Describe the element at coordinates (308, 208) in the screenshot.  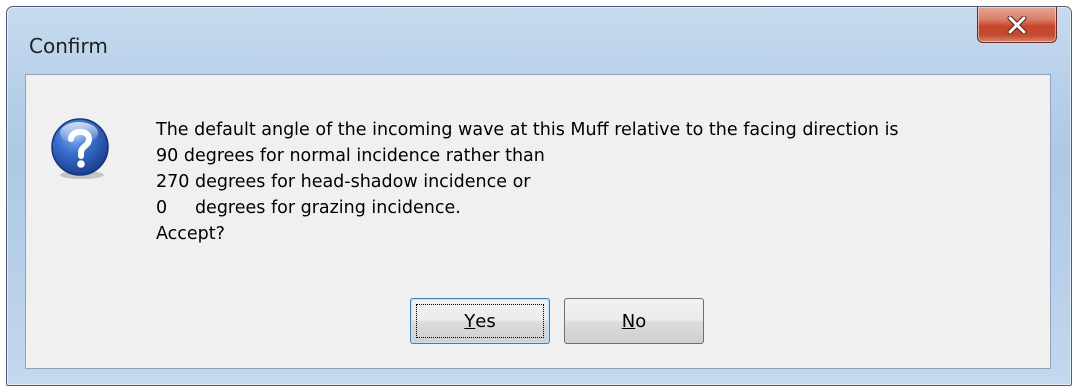
I see `message-line-4: 0 degrees for grazing incidence.` at that location.